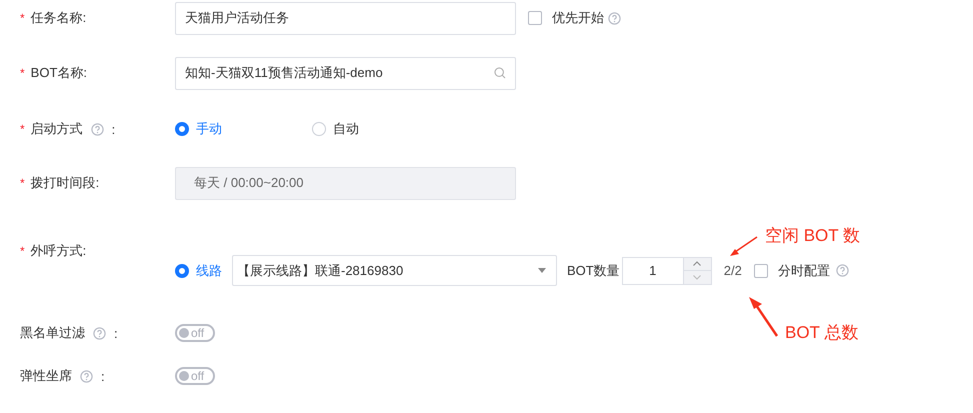 The width and height of the screenshot is (973, 413). What do you see at coordinates (812, 236) in the screenshot?
I see `annotation-text: 空闲 BOT 数` at bounding box center [812, 236].